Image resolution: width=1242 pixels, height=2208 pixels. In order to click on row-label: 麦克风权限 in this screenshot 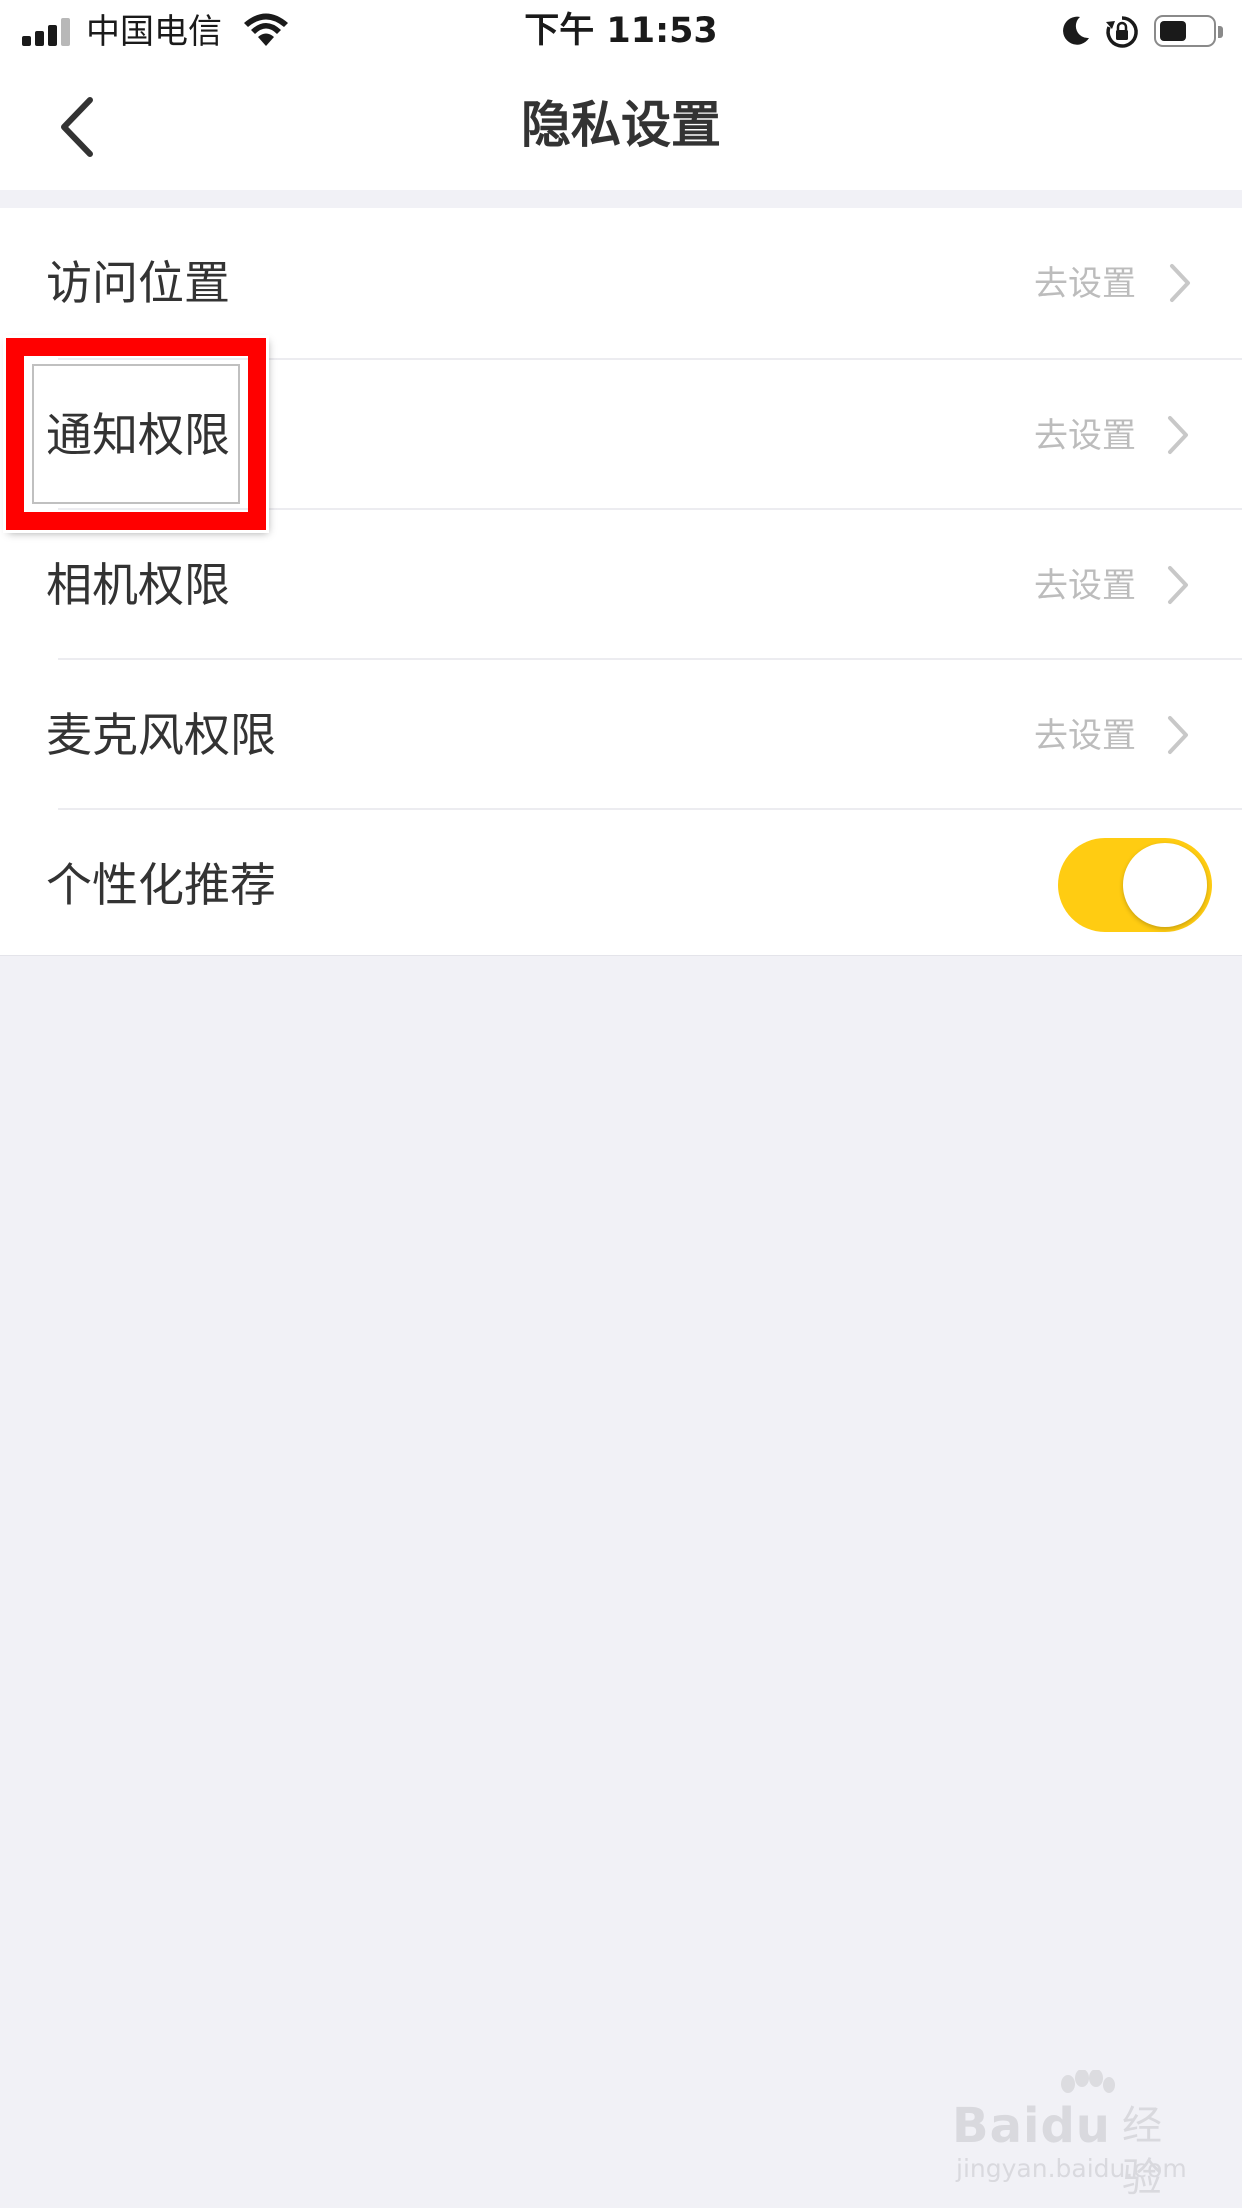, I will do `click(161, 735)`.